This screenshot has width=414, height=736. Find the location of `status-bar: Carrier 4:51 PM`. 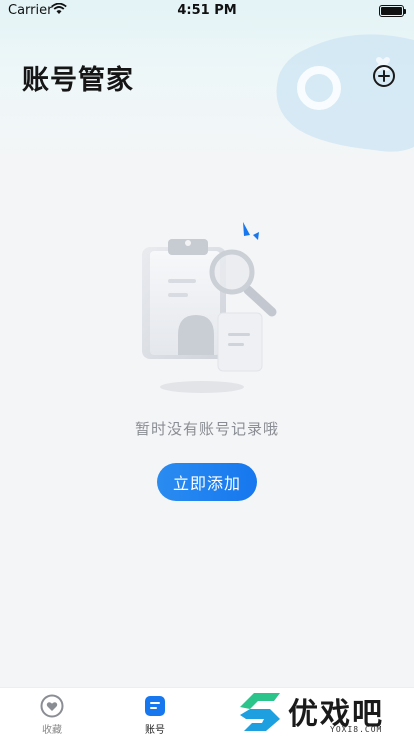

status-bar: Carrier 4:51 PM is located at coordinates (207, 11).